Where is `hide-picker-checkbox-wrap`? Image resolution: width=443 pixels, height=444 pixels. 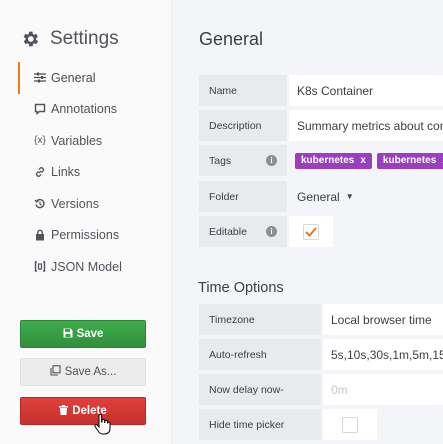
hide-picker-checkbox-wrap is located at coordinates (350, 424).